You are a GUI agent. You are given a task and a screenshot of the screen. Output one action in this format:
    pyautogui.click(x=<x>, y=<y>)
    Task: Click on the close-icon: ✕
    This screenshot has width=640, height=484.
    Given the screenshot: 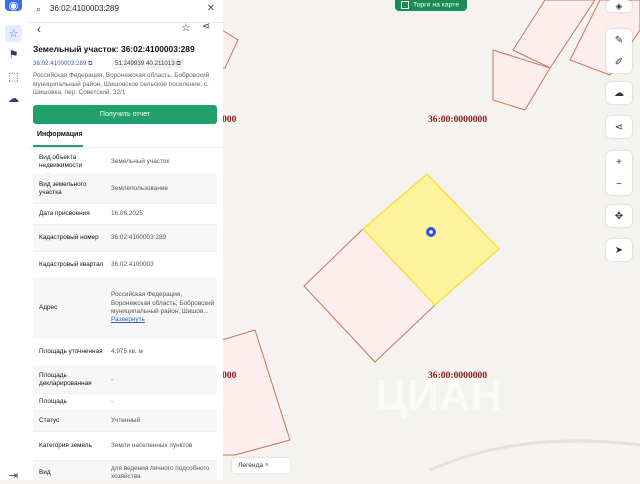 What is the action you would take?
    pyautogui.click(x=211, y=8)
    